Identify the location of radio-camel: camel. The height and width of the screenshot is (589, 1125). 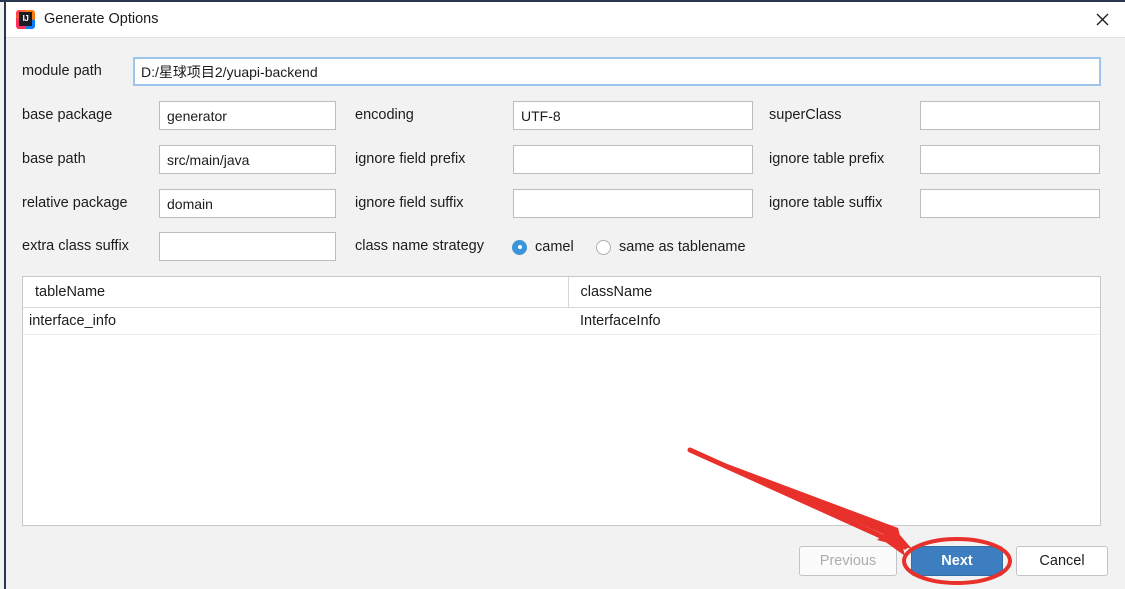
(543, 247).